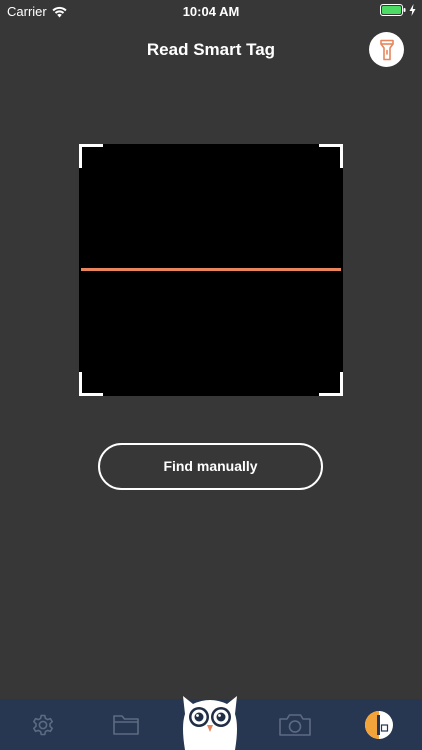 Image resolution: width=422 pixels, height=750 pixels. What do you see at coordinates (210, 720) in the screenshot?
I see `owl-logo` at bounding box center [210, 720].